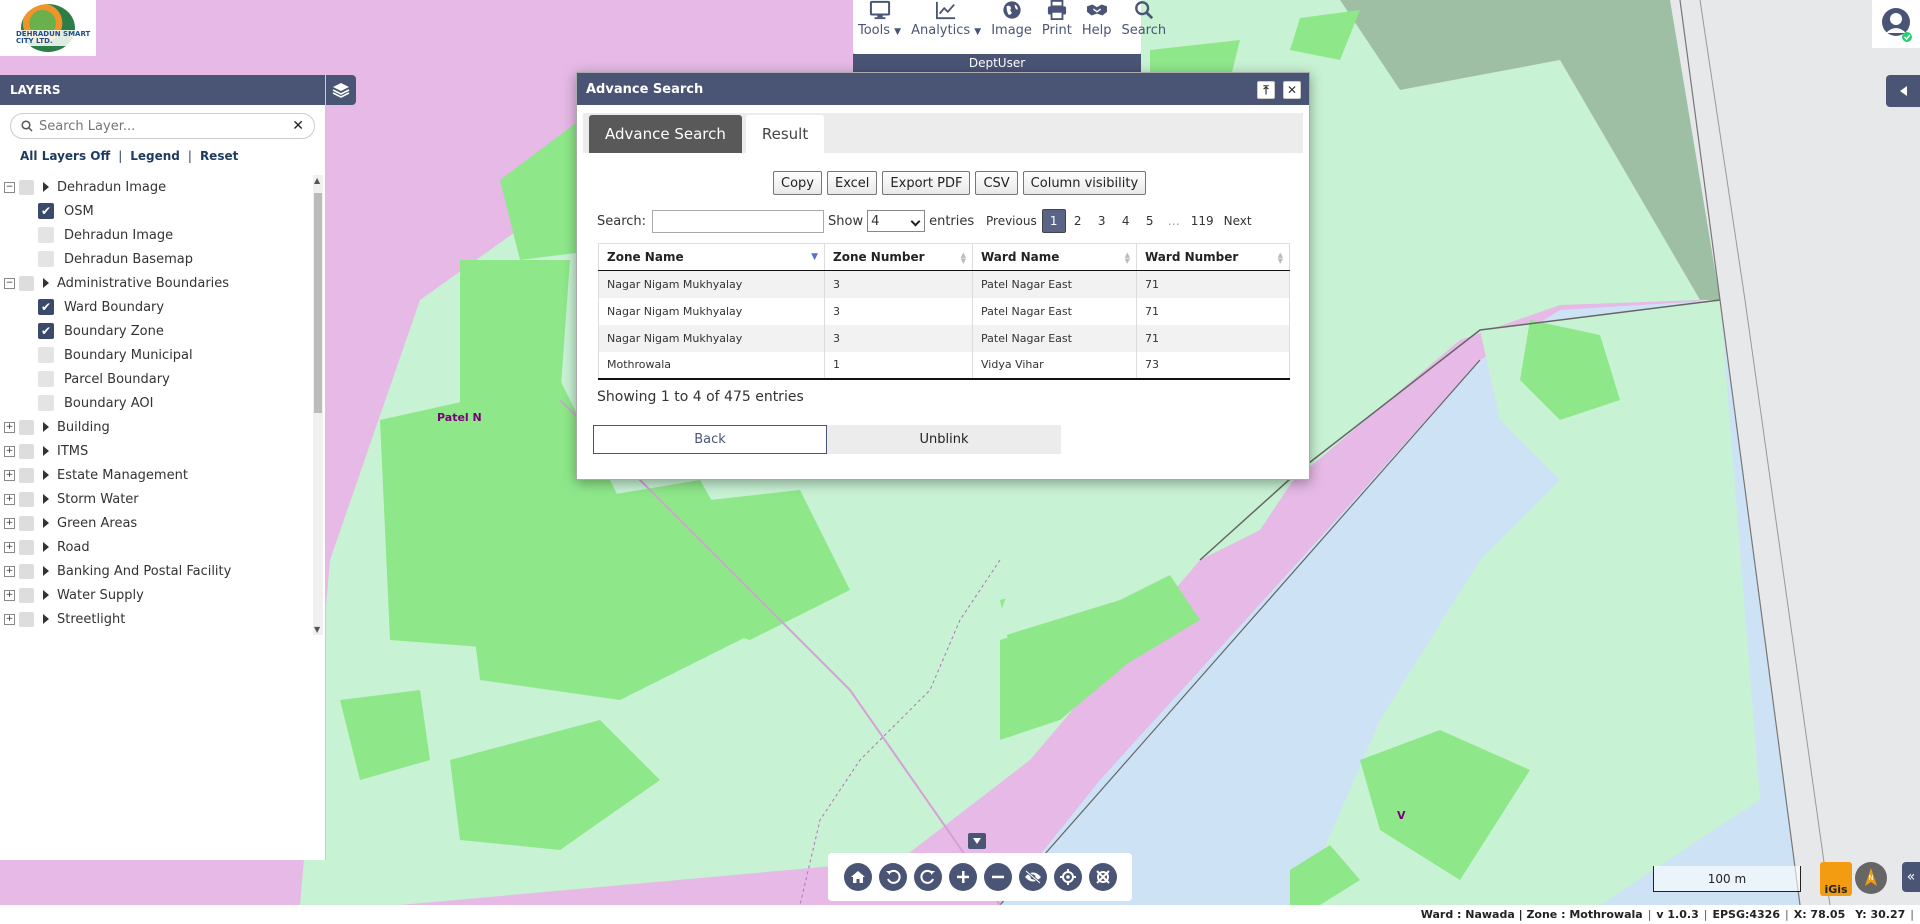  Describe the element at coordinates (65, 156) in the screenshot. I see `all-layers-off-link: All Layers Off` at that location.